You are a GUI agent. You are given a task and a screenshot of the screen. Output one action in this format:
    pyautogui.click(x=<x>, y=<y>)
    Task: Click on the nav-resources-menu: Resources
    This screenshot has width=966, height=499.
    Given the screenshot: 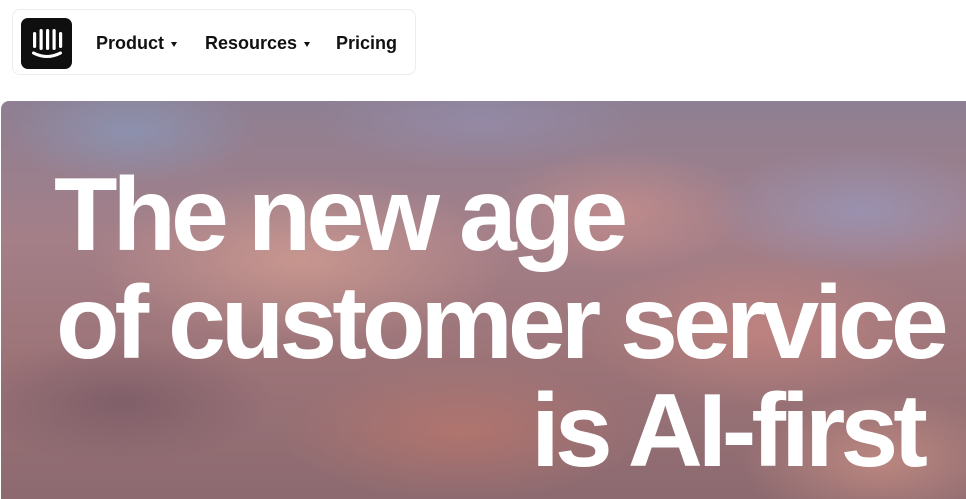 What is the action you would take?
    pyautogui.click(x=258, y=43)
    